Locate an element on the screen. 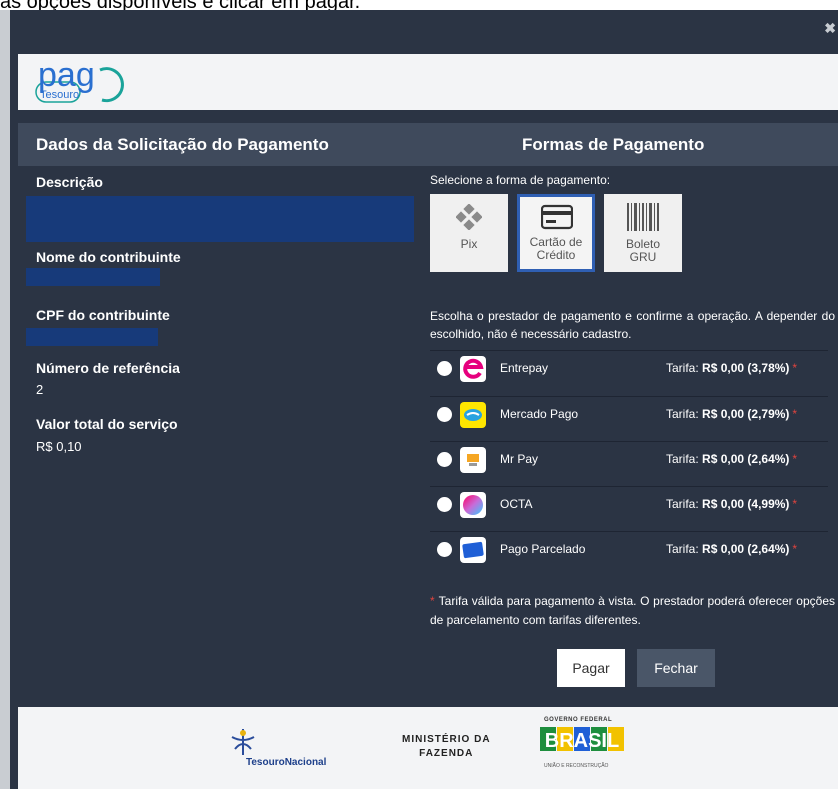  nome-value-redacted is located at coordinates (93, 277).